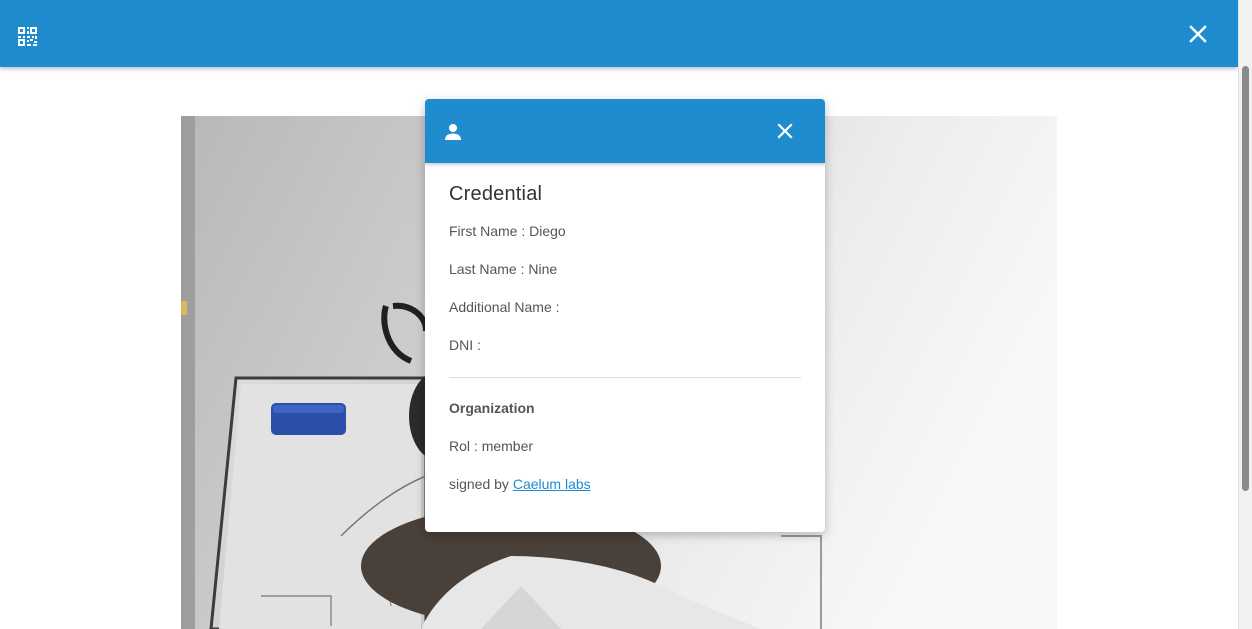  I want to click on divider, so click(625, 377).